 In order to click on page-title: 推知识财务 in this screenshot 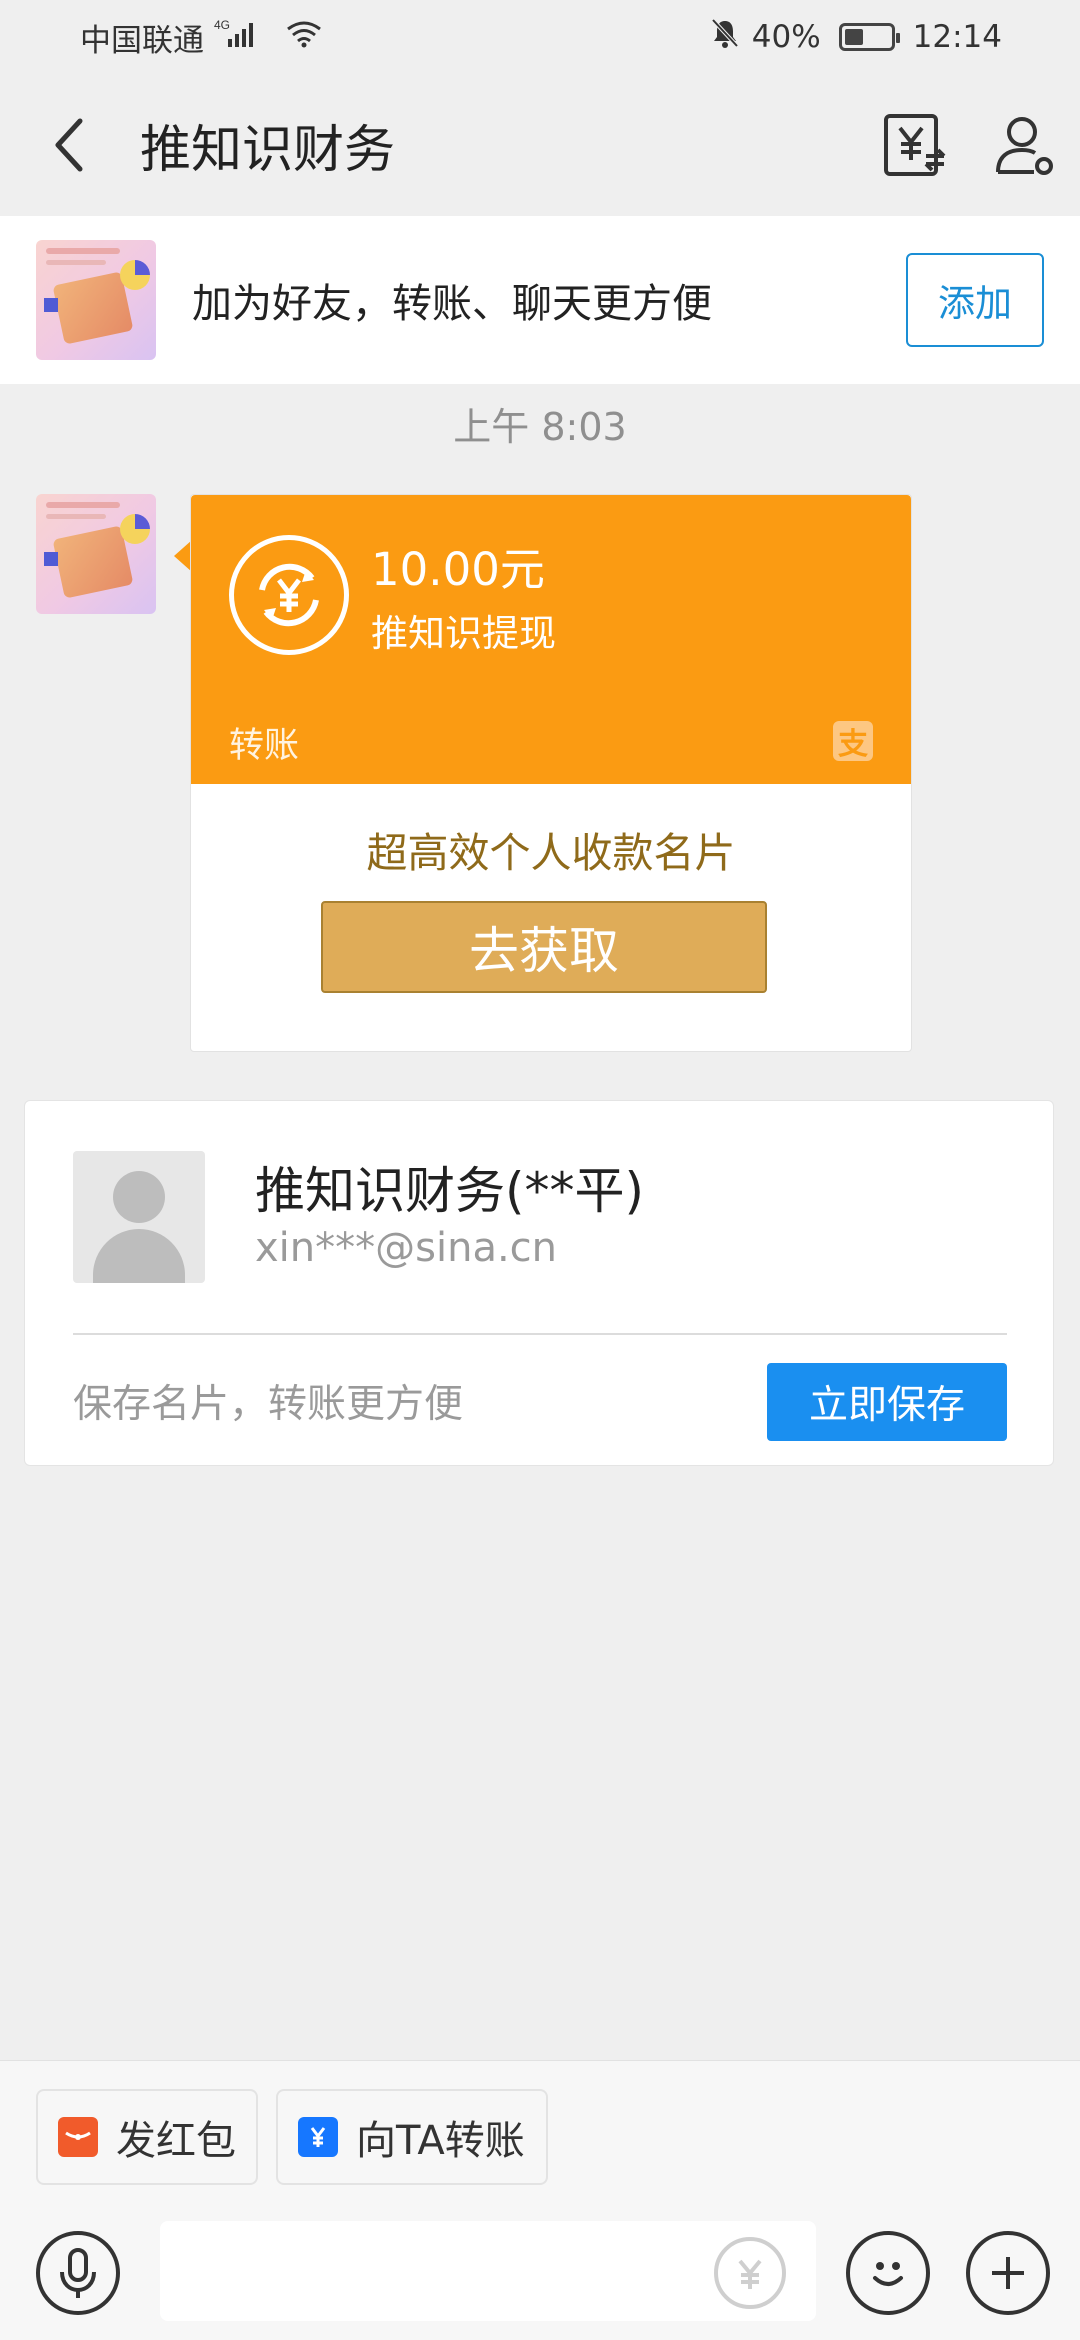, I will do `click(268, 150)`.